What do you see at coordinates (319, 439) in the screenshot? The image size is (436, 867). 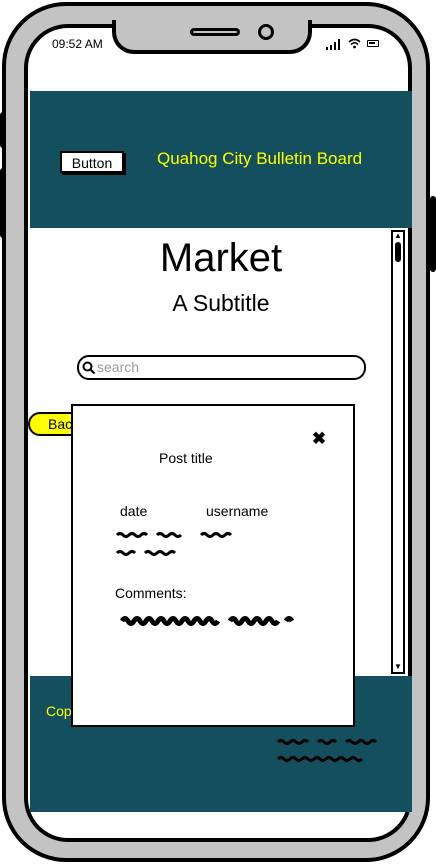 I see `close-icon: ✖` at bounding box center [319, 439].